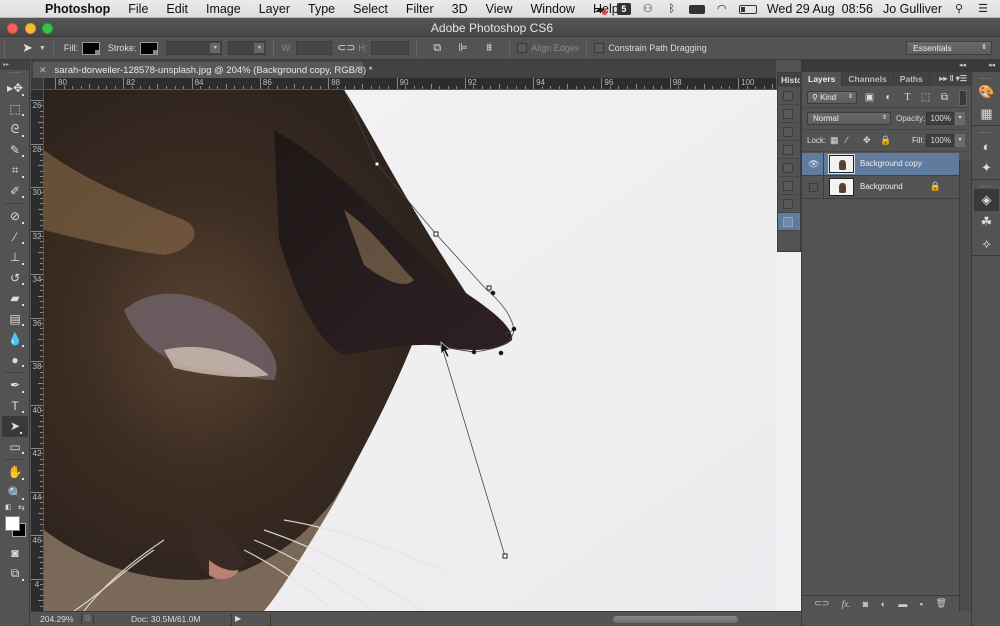 This screenshot has width=1000, height=626. Describe the element at coordinates (986, 92) in the screenshot. I see `color-panel-palette-icon: 🎨` at that location.